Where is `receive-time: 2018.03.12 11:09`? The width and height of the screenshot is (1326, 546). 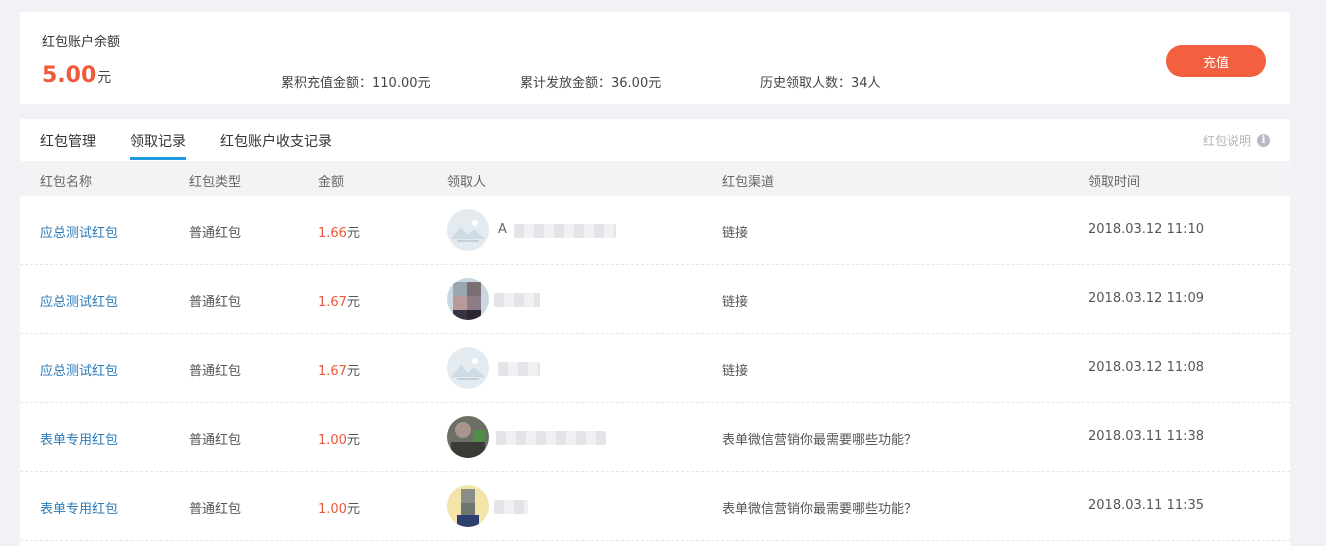
receive-time: 2018.03.12 11:09 is located at coordinates (1146, 298).